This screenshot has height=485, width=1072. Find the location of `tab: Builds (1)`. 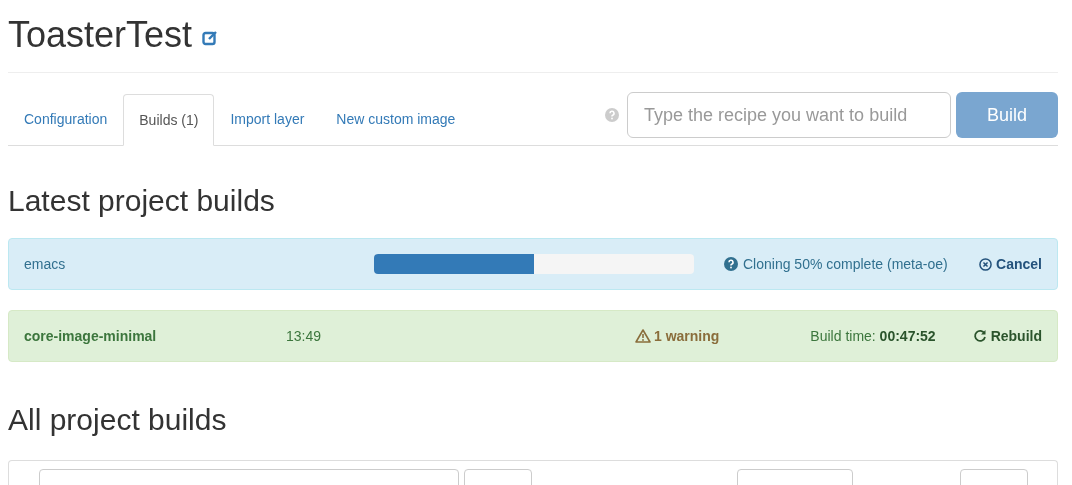

tab: Builds (1) is located at coordinates (169, 120).